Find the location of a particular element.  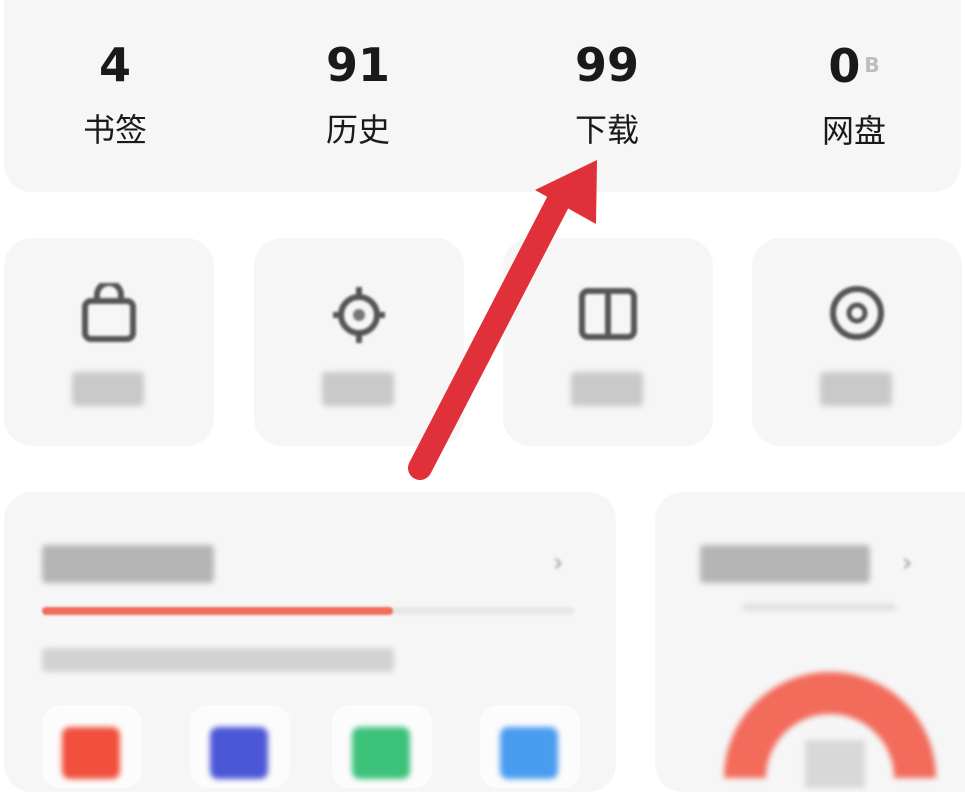

stat-downloads-label: 下载 is located at coordinates (606, 130).